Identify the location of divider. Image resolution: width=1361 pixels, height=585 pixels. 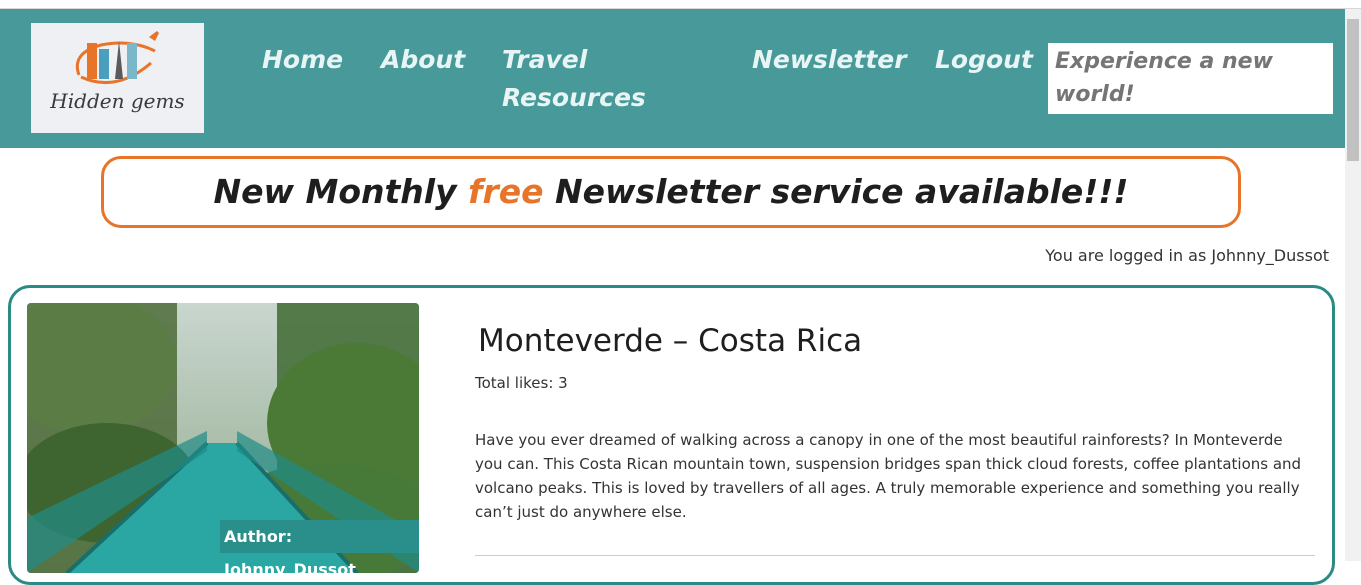
(895, 555).